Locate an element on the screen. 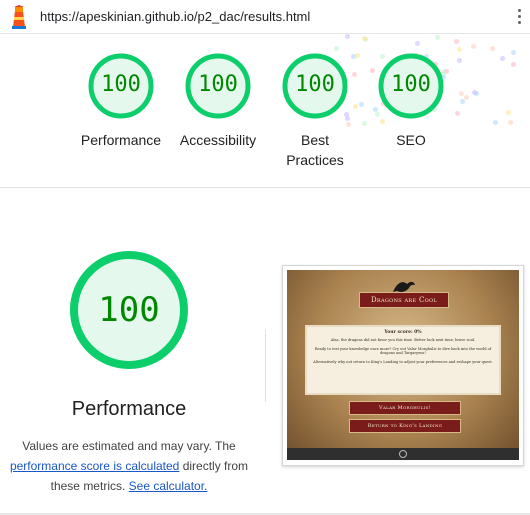  note-text: Values are estimated and may vary. The is located at coordinates (129, 446).